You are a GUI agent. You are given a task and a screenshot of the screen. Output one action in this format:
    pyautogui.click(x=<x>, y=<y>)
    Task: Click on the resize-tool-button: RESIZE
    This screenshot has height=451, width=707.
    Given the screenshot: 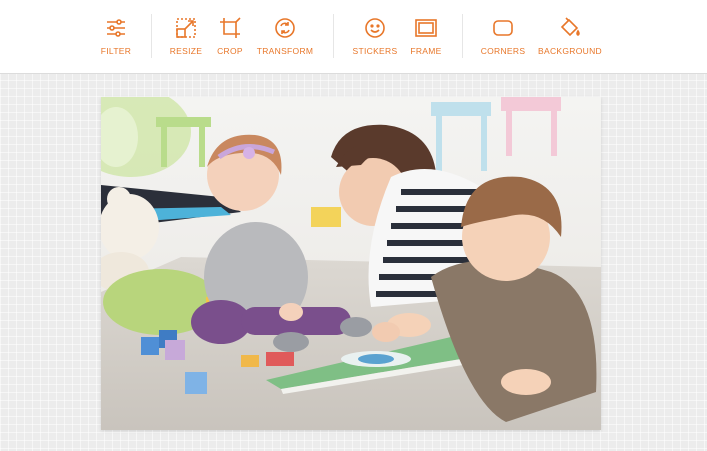 What is the action you would take?
    pyautogui.click(x=186, y=36)
    